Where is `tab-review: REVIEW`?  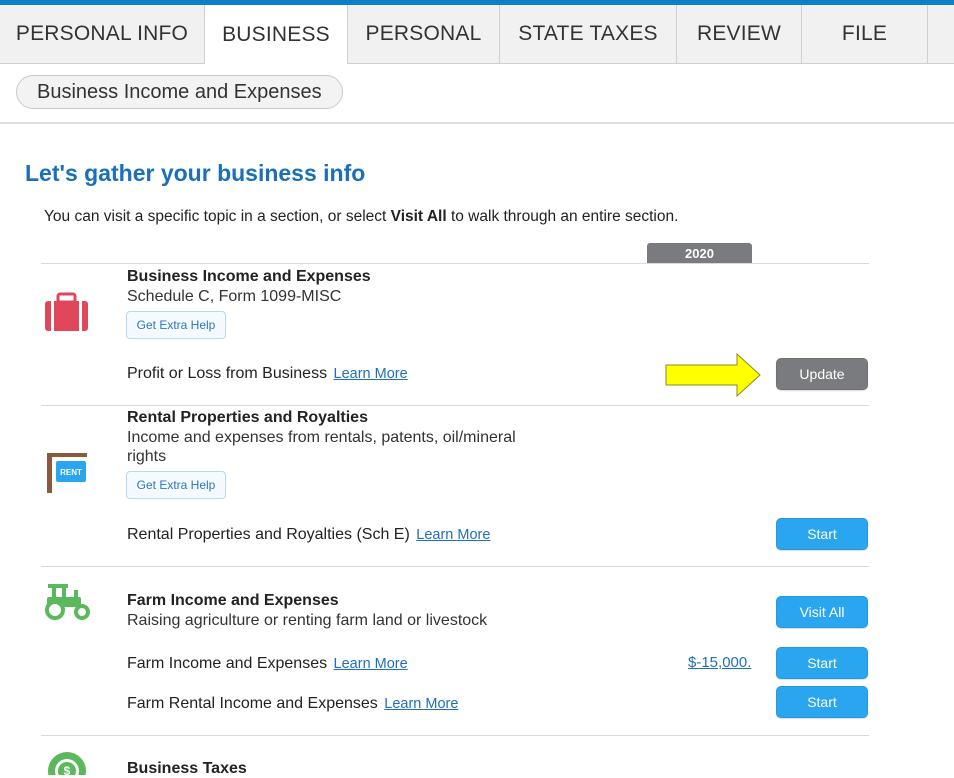
tab-review: REVIEW is located at coordinates (739, 34).